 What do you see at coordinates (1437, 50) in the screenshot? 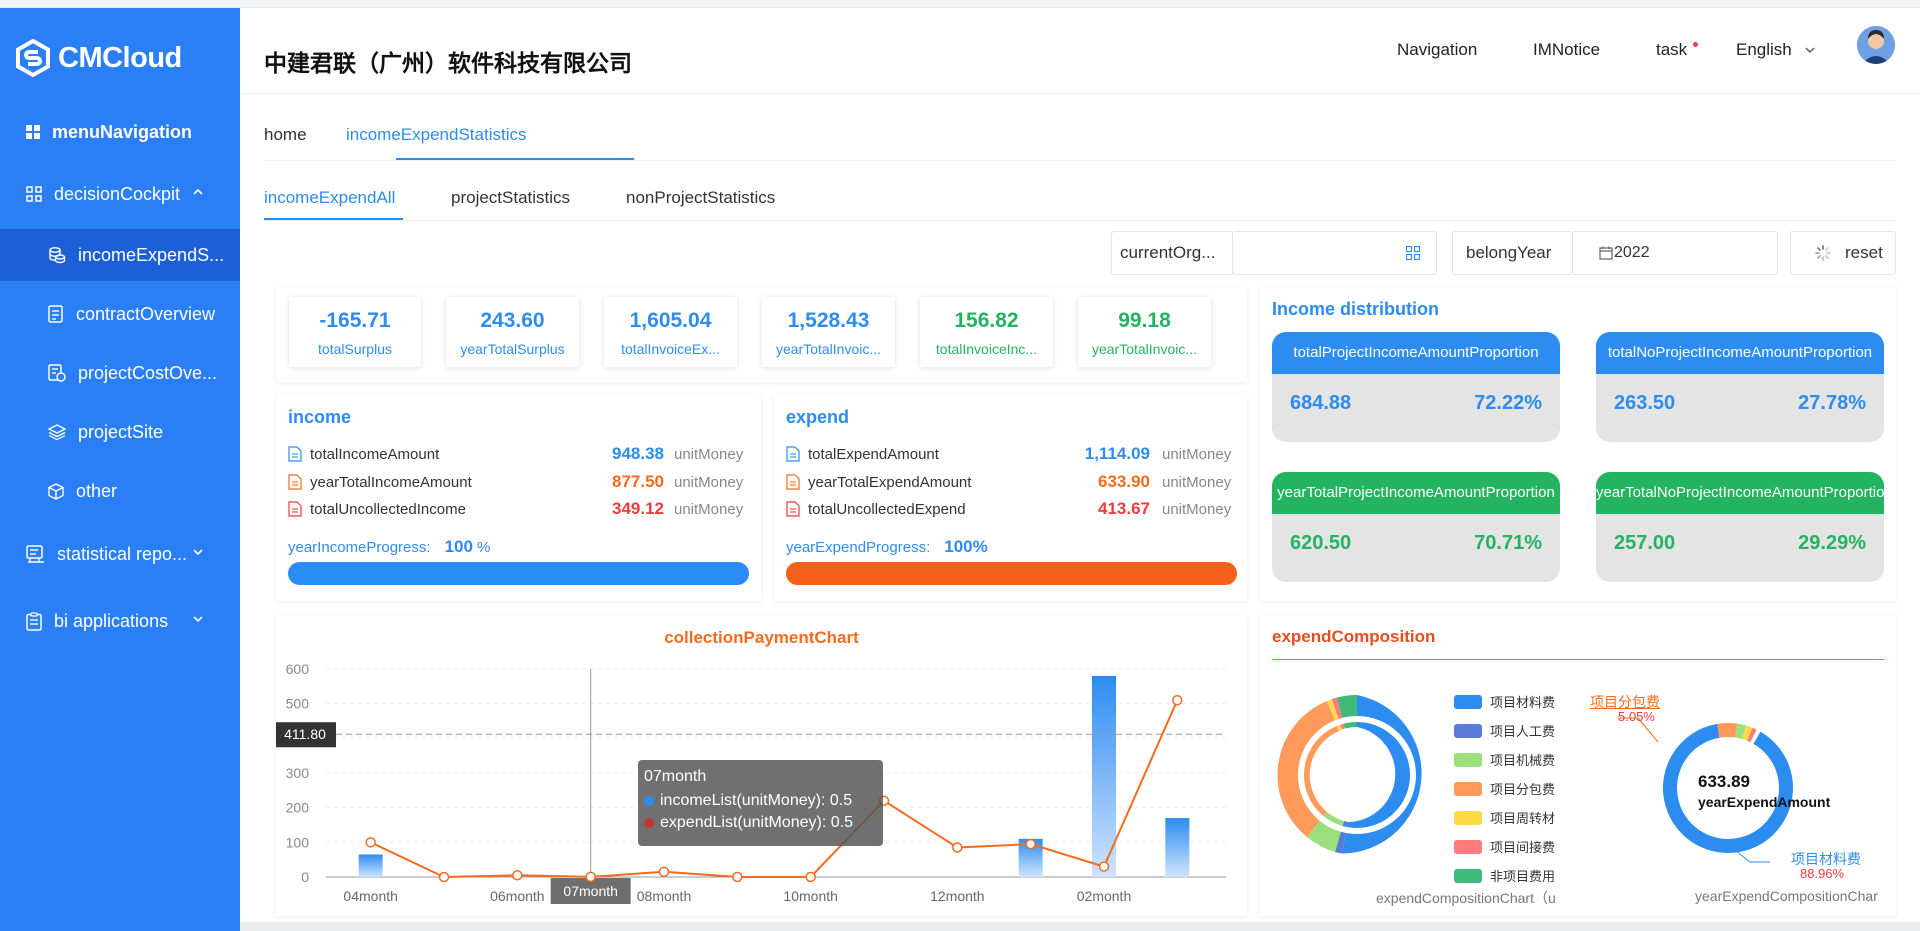
I see `nav-link-navigation: Navigation` at bounding box center [1437, 50].